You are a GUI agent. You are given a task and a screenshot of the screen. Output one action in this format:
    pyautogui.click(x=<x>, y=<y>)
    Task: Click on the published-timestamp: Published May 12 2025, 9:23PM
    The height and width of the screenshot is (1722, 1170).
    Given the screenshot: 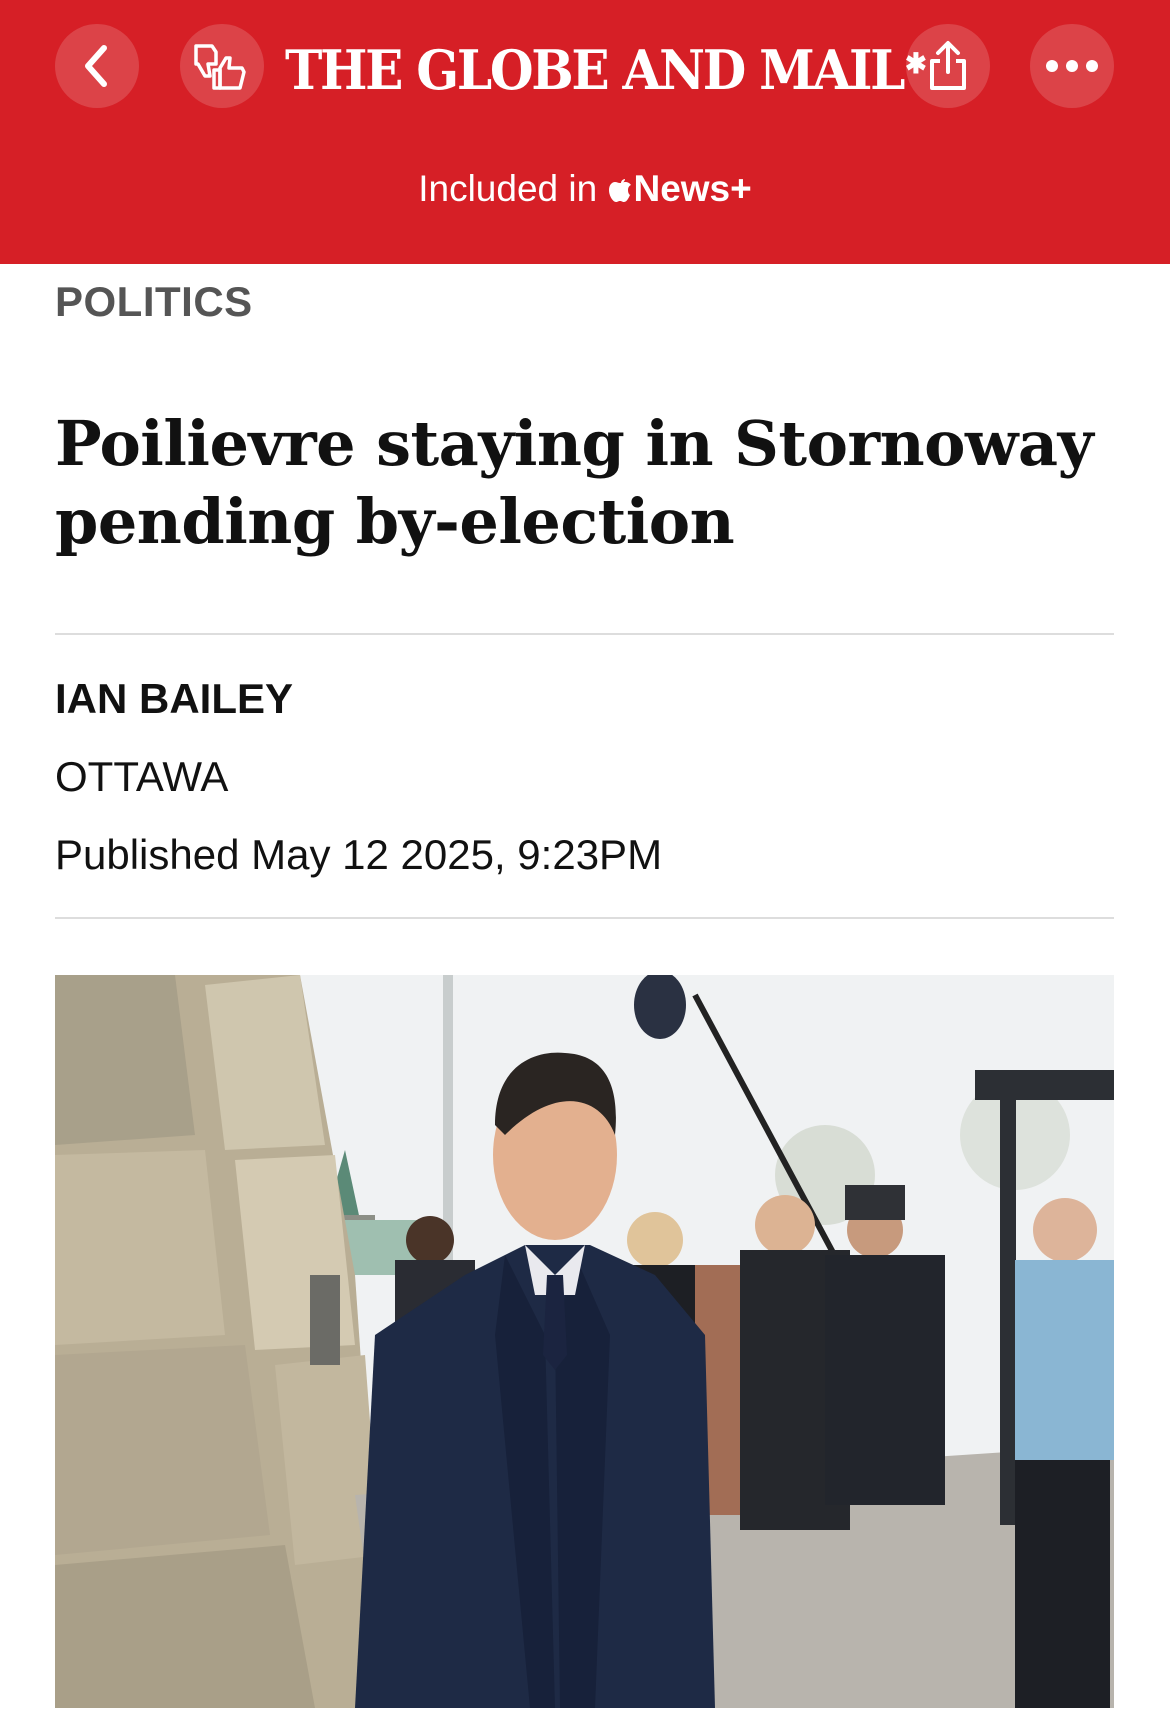 What is the action you would take?
    pyautogui.click(x=359, y=854)
    